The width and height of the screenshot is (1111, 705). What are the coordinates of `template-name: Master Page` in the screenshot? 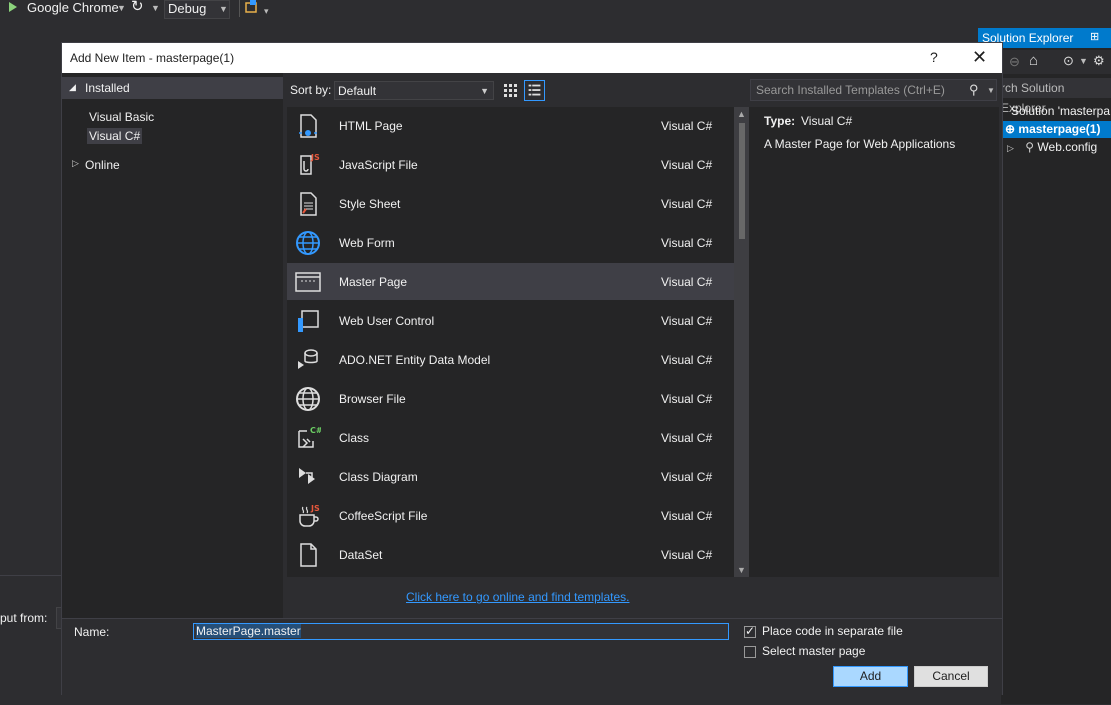 It's located at (373, 282).